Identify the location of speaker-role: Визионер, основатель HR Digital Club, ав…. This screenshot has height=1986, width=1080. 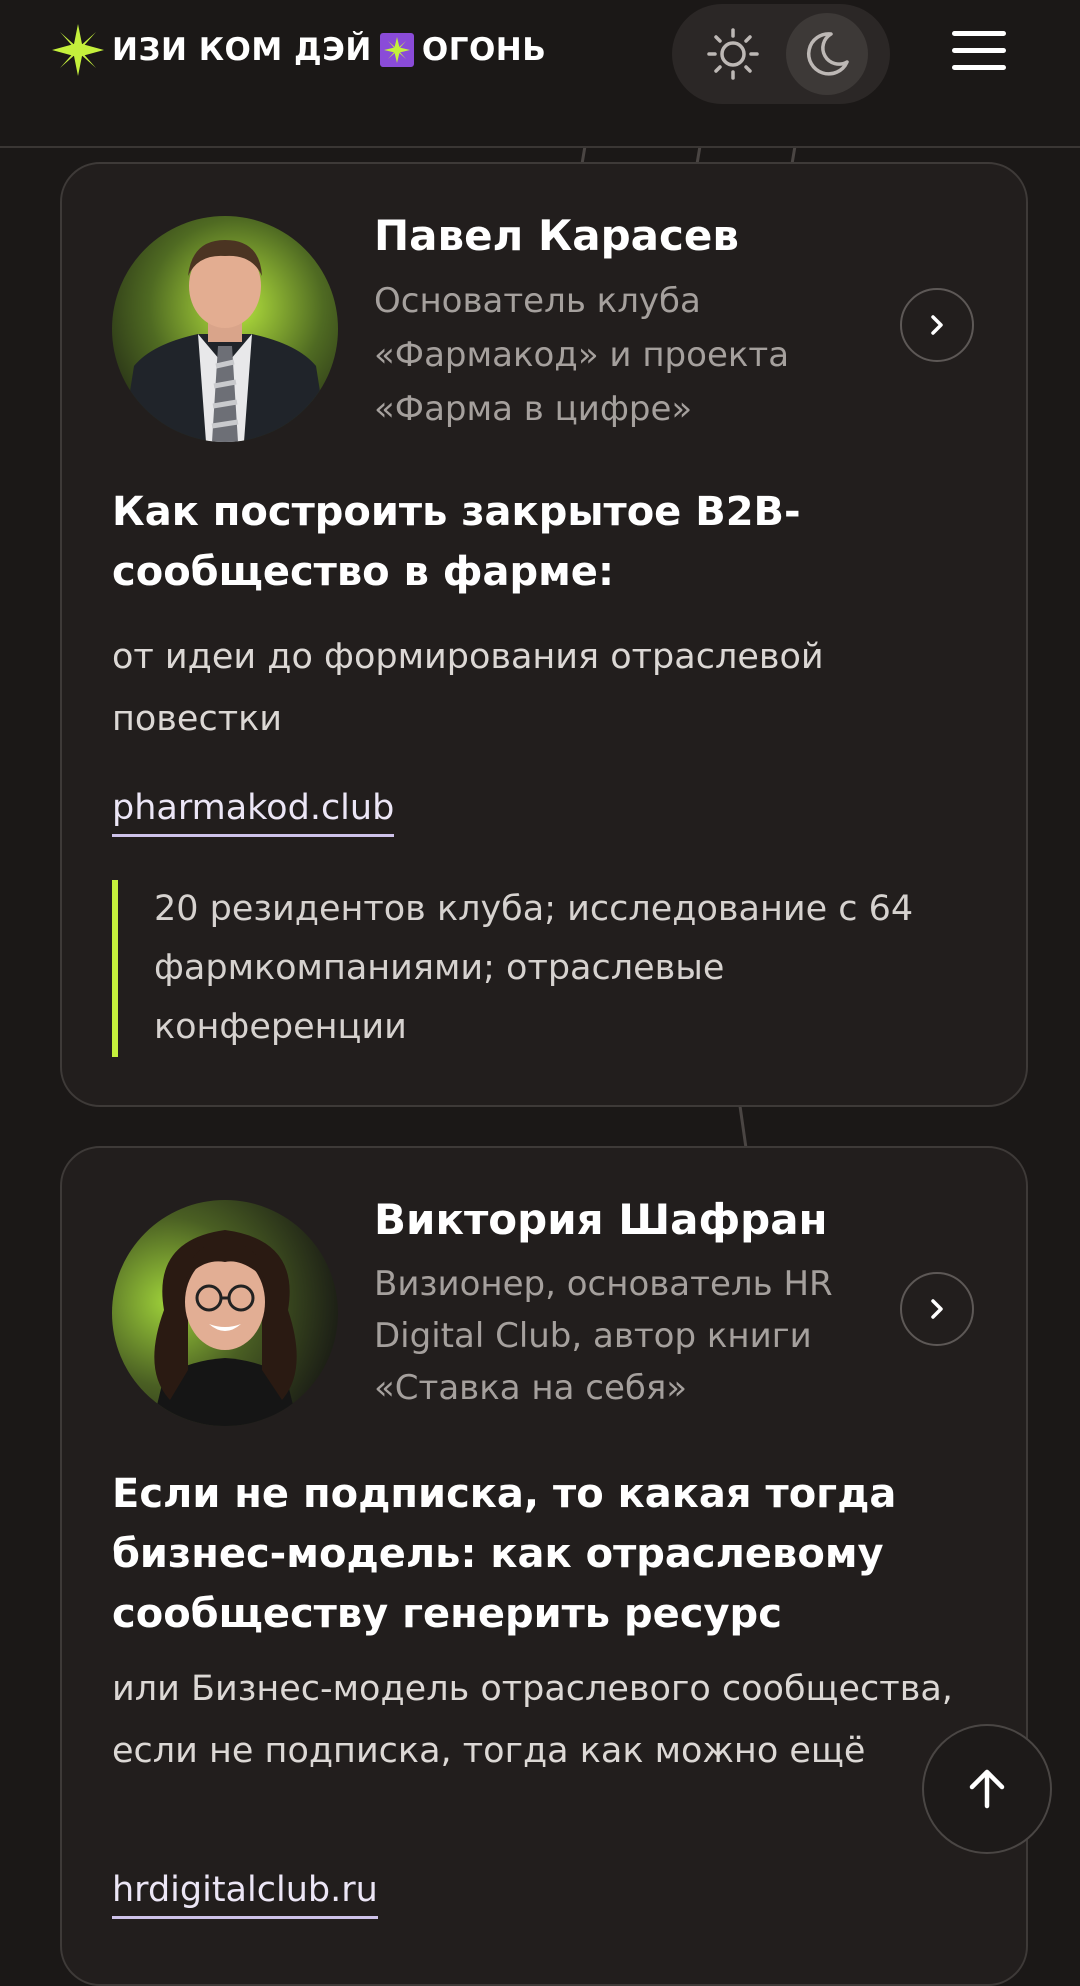
(603, 1336).